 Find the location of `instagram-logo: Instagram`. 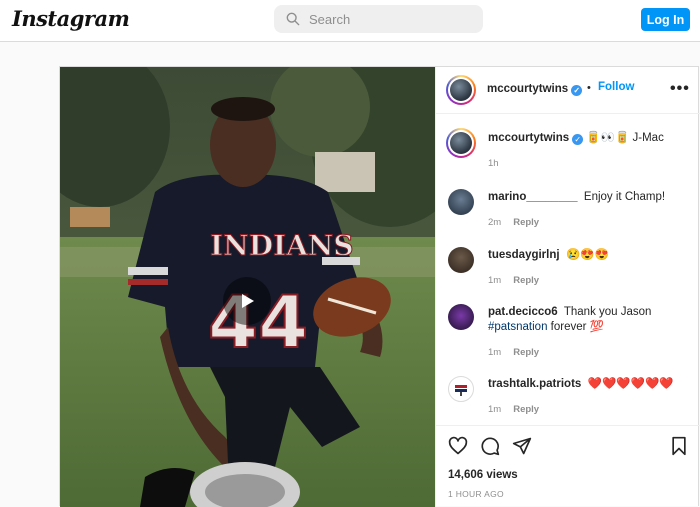

instagram-logo: Instagram is located at coordinates (71, 18).